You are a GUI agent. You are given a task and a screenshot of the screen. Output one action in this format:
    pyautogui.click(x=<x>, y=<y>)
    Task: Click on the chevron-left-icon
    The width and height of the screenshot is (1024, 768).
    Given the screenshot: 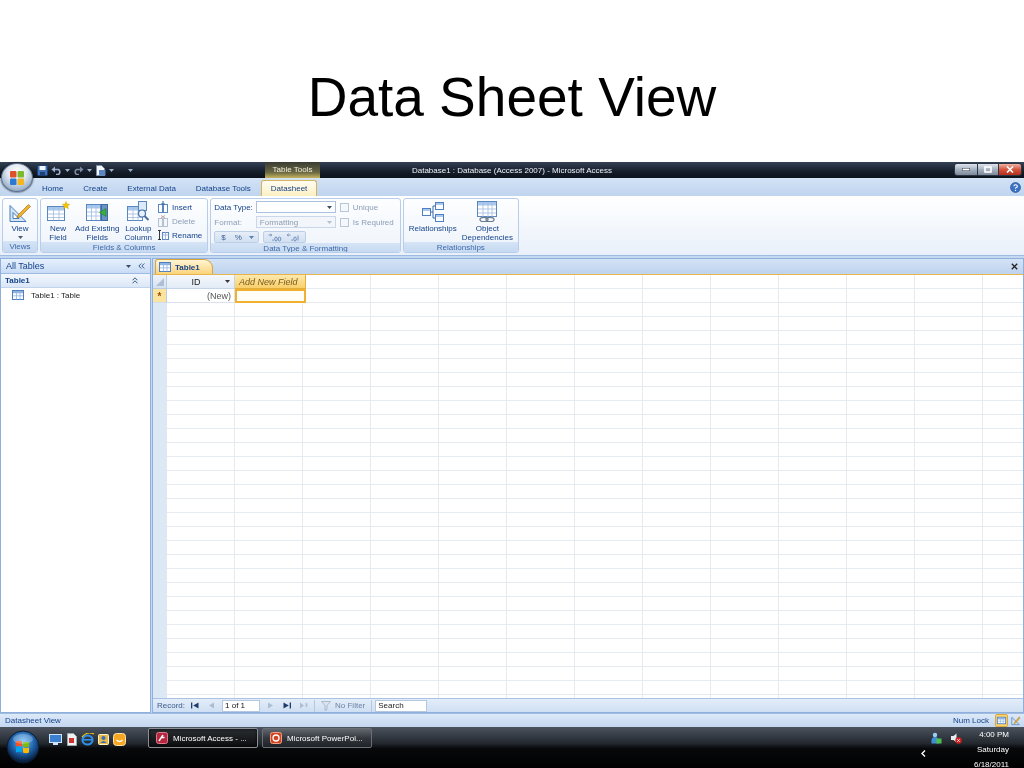 What is the action you would take?
    pyautogui.click(x=923, y=753)
    